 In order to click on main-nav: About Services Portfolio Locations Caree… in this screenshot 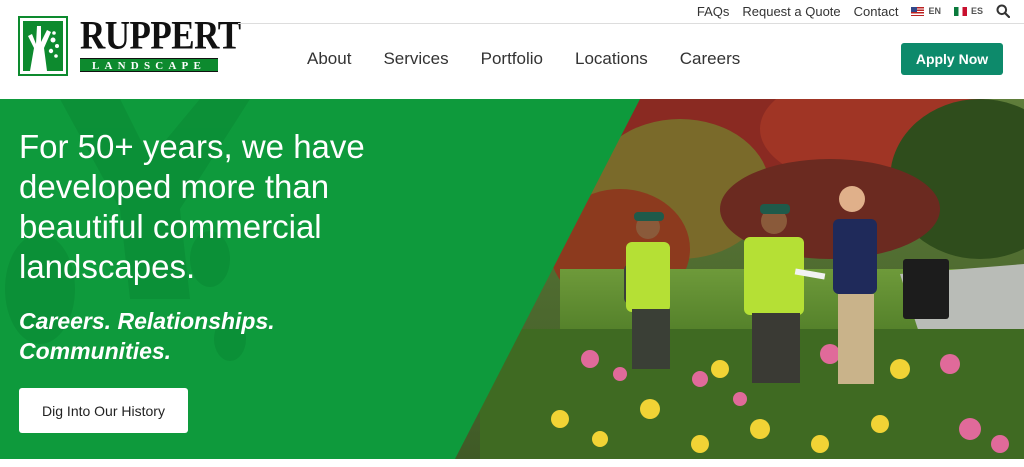, I will do `click(523, 59)`.